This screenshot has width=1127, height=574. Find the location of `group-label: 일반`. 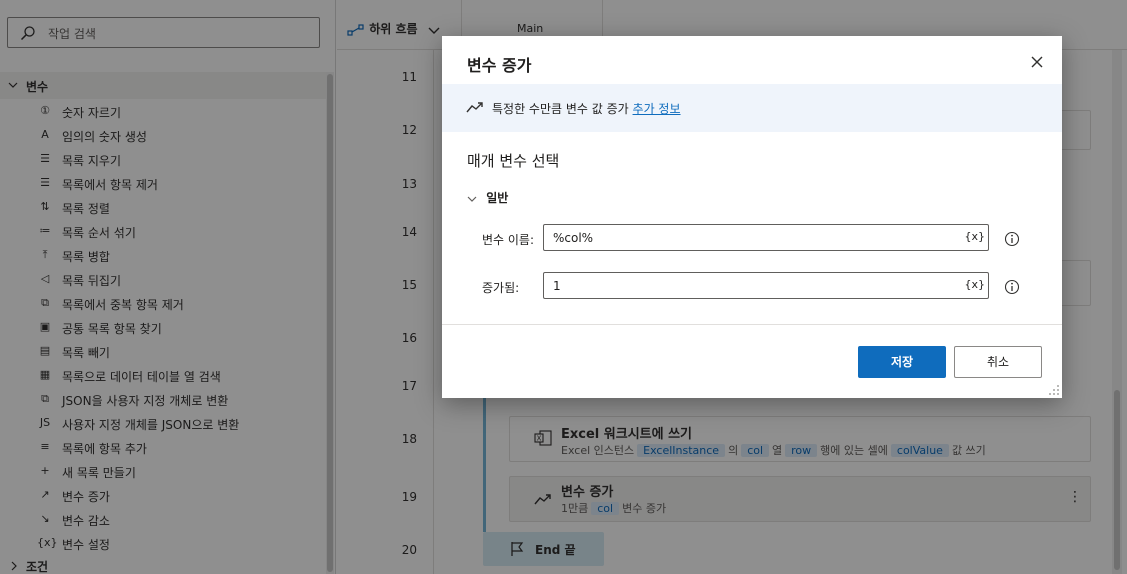

group-label: 일반 is located at coordinates (497, 198).